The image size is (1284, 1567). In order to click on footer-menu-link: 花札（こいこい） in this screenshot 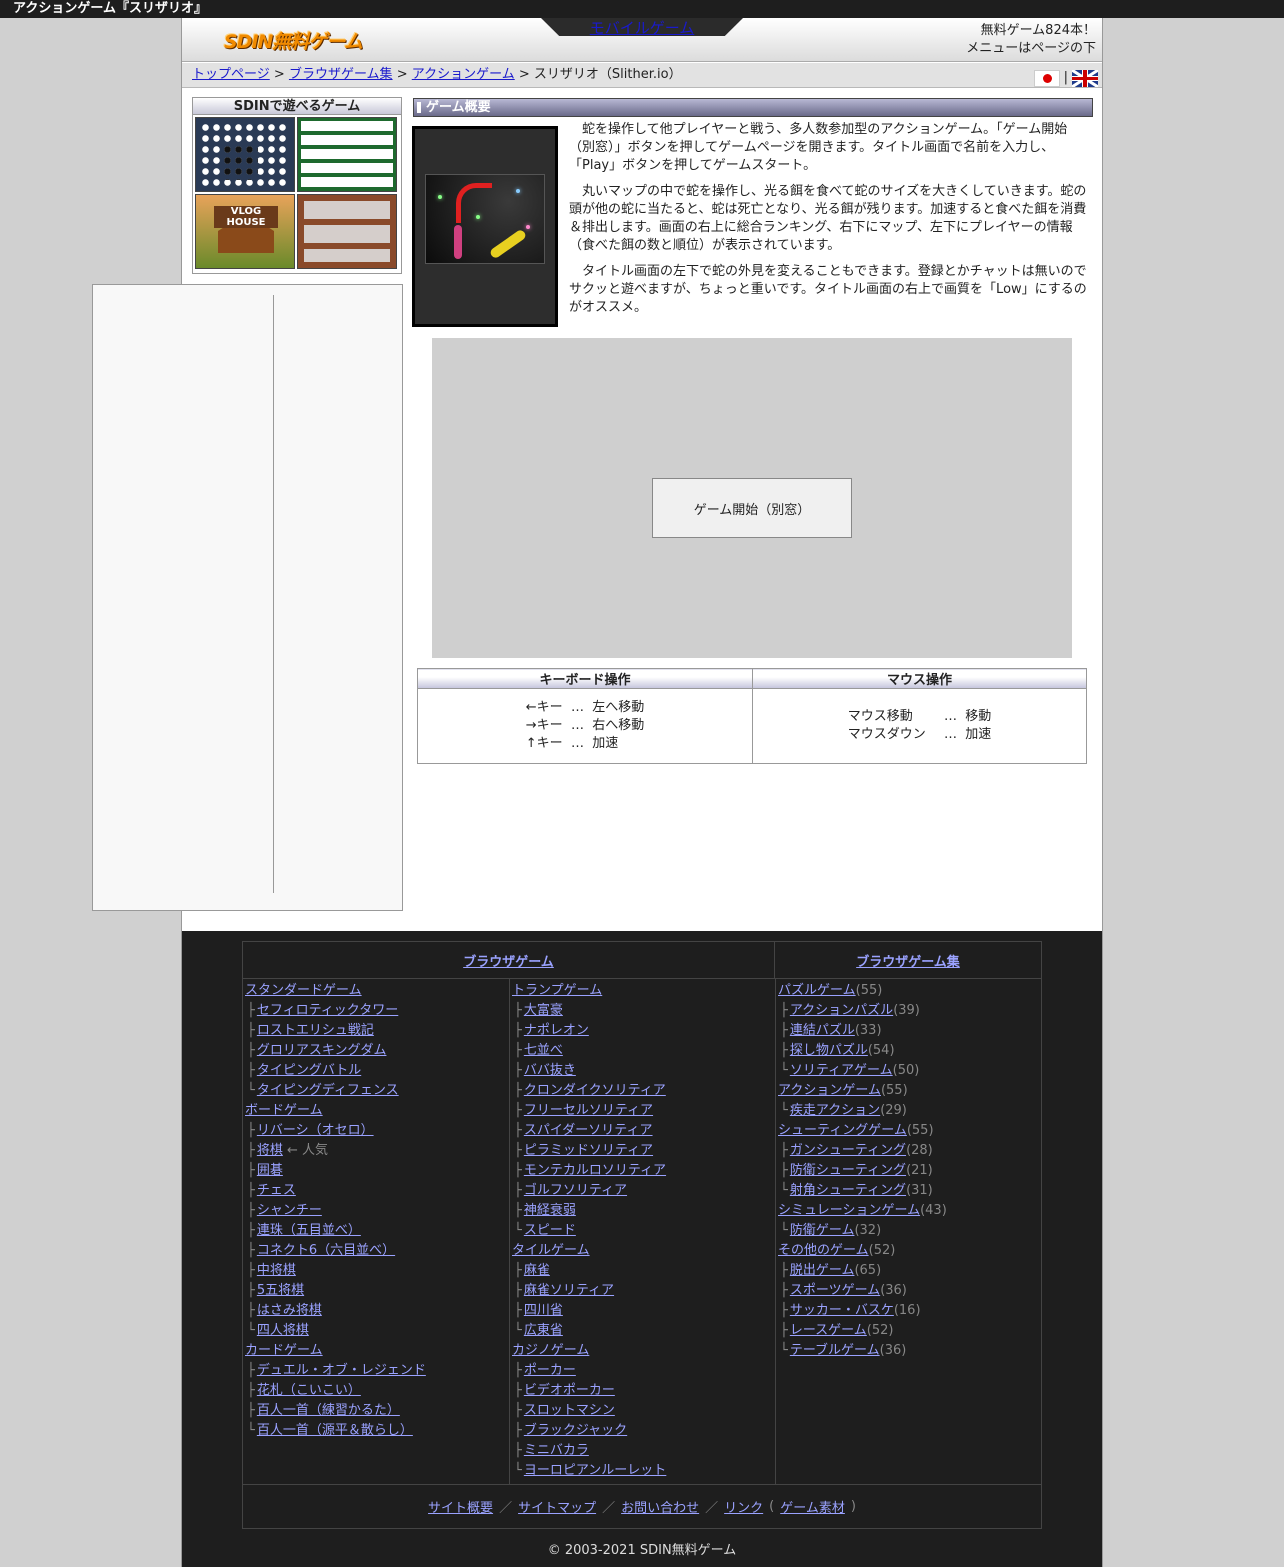, I will do `click(309, 1390)`.